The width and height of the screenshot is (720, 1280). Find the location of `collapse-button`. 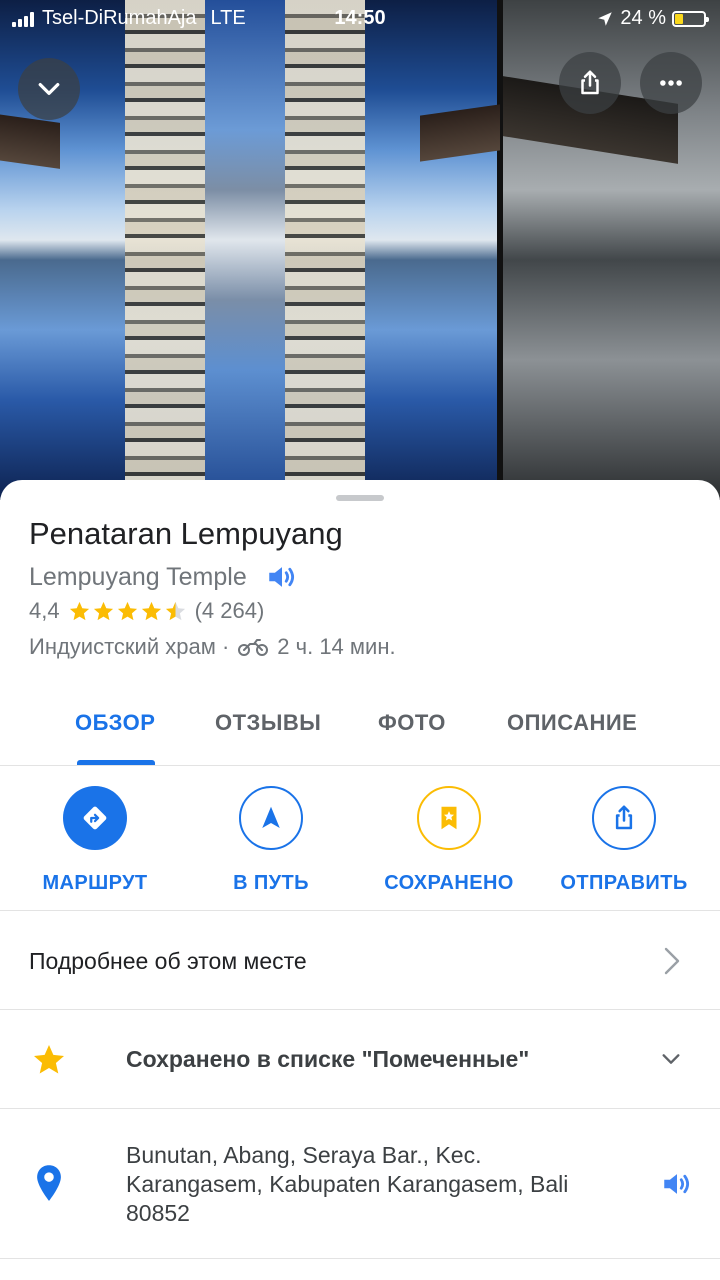

collapse-button is located at coordinates (49, 89).